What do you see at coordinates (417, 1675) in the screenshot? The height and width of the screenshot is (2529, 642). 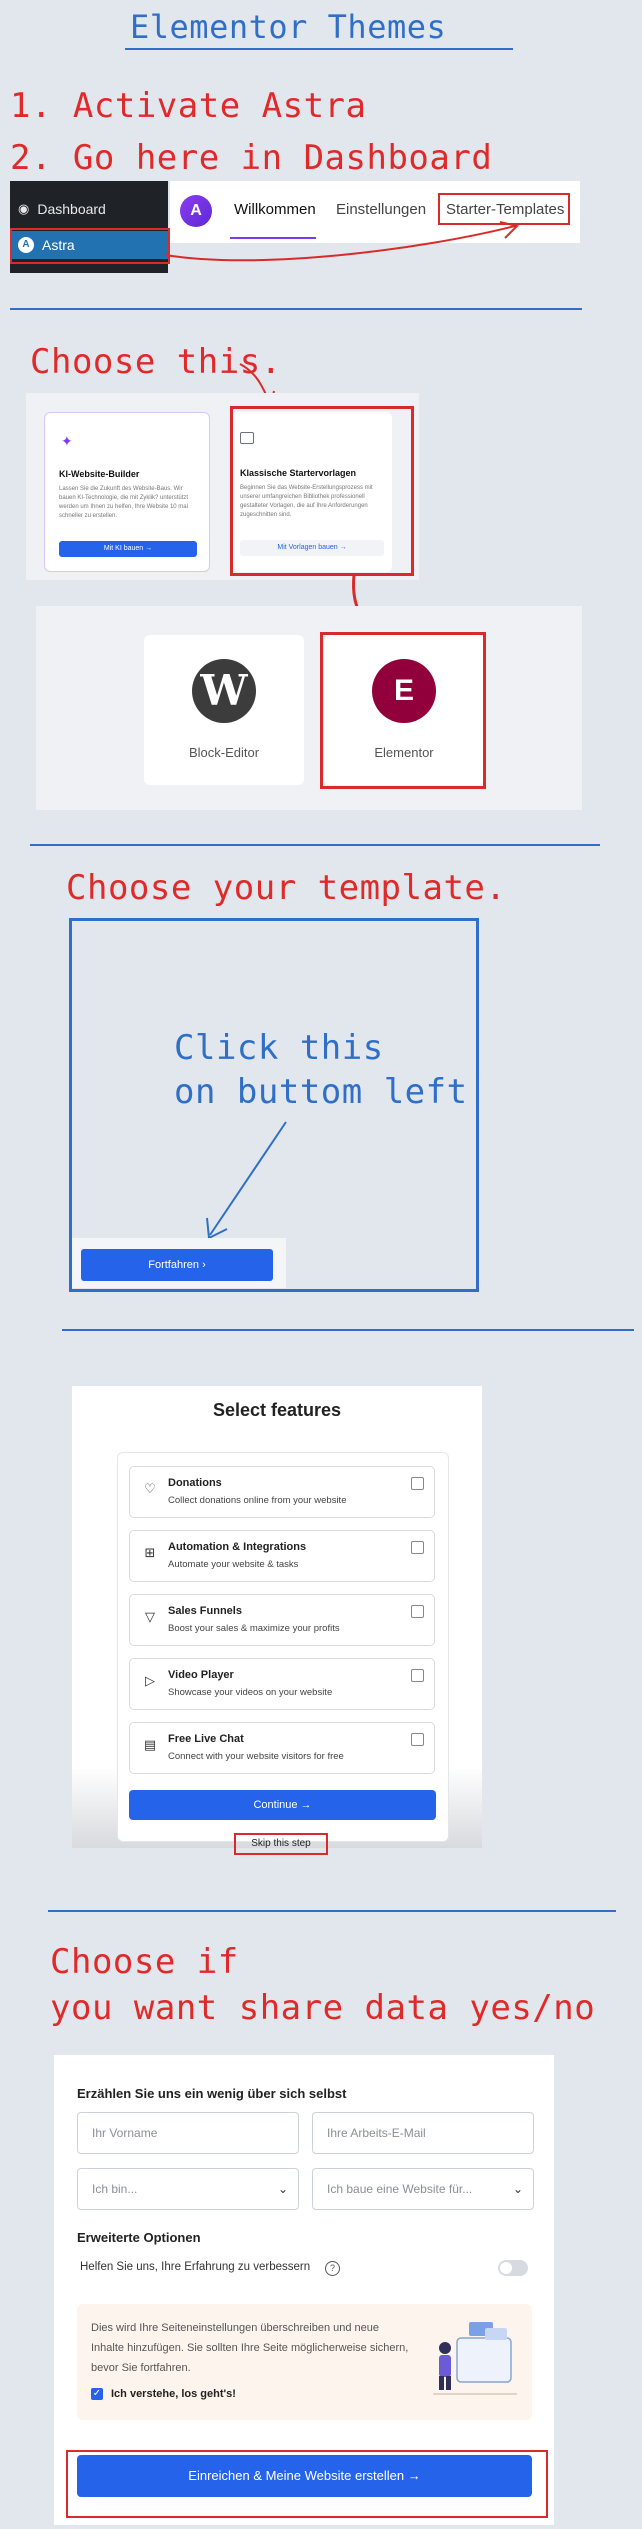 I see `video-player-checkbox` at bounding box center [417, 1675].